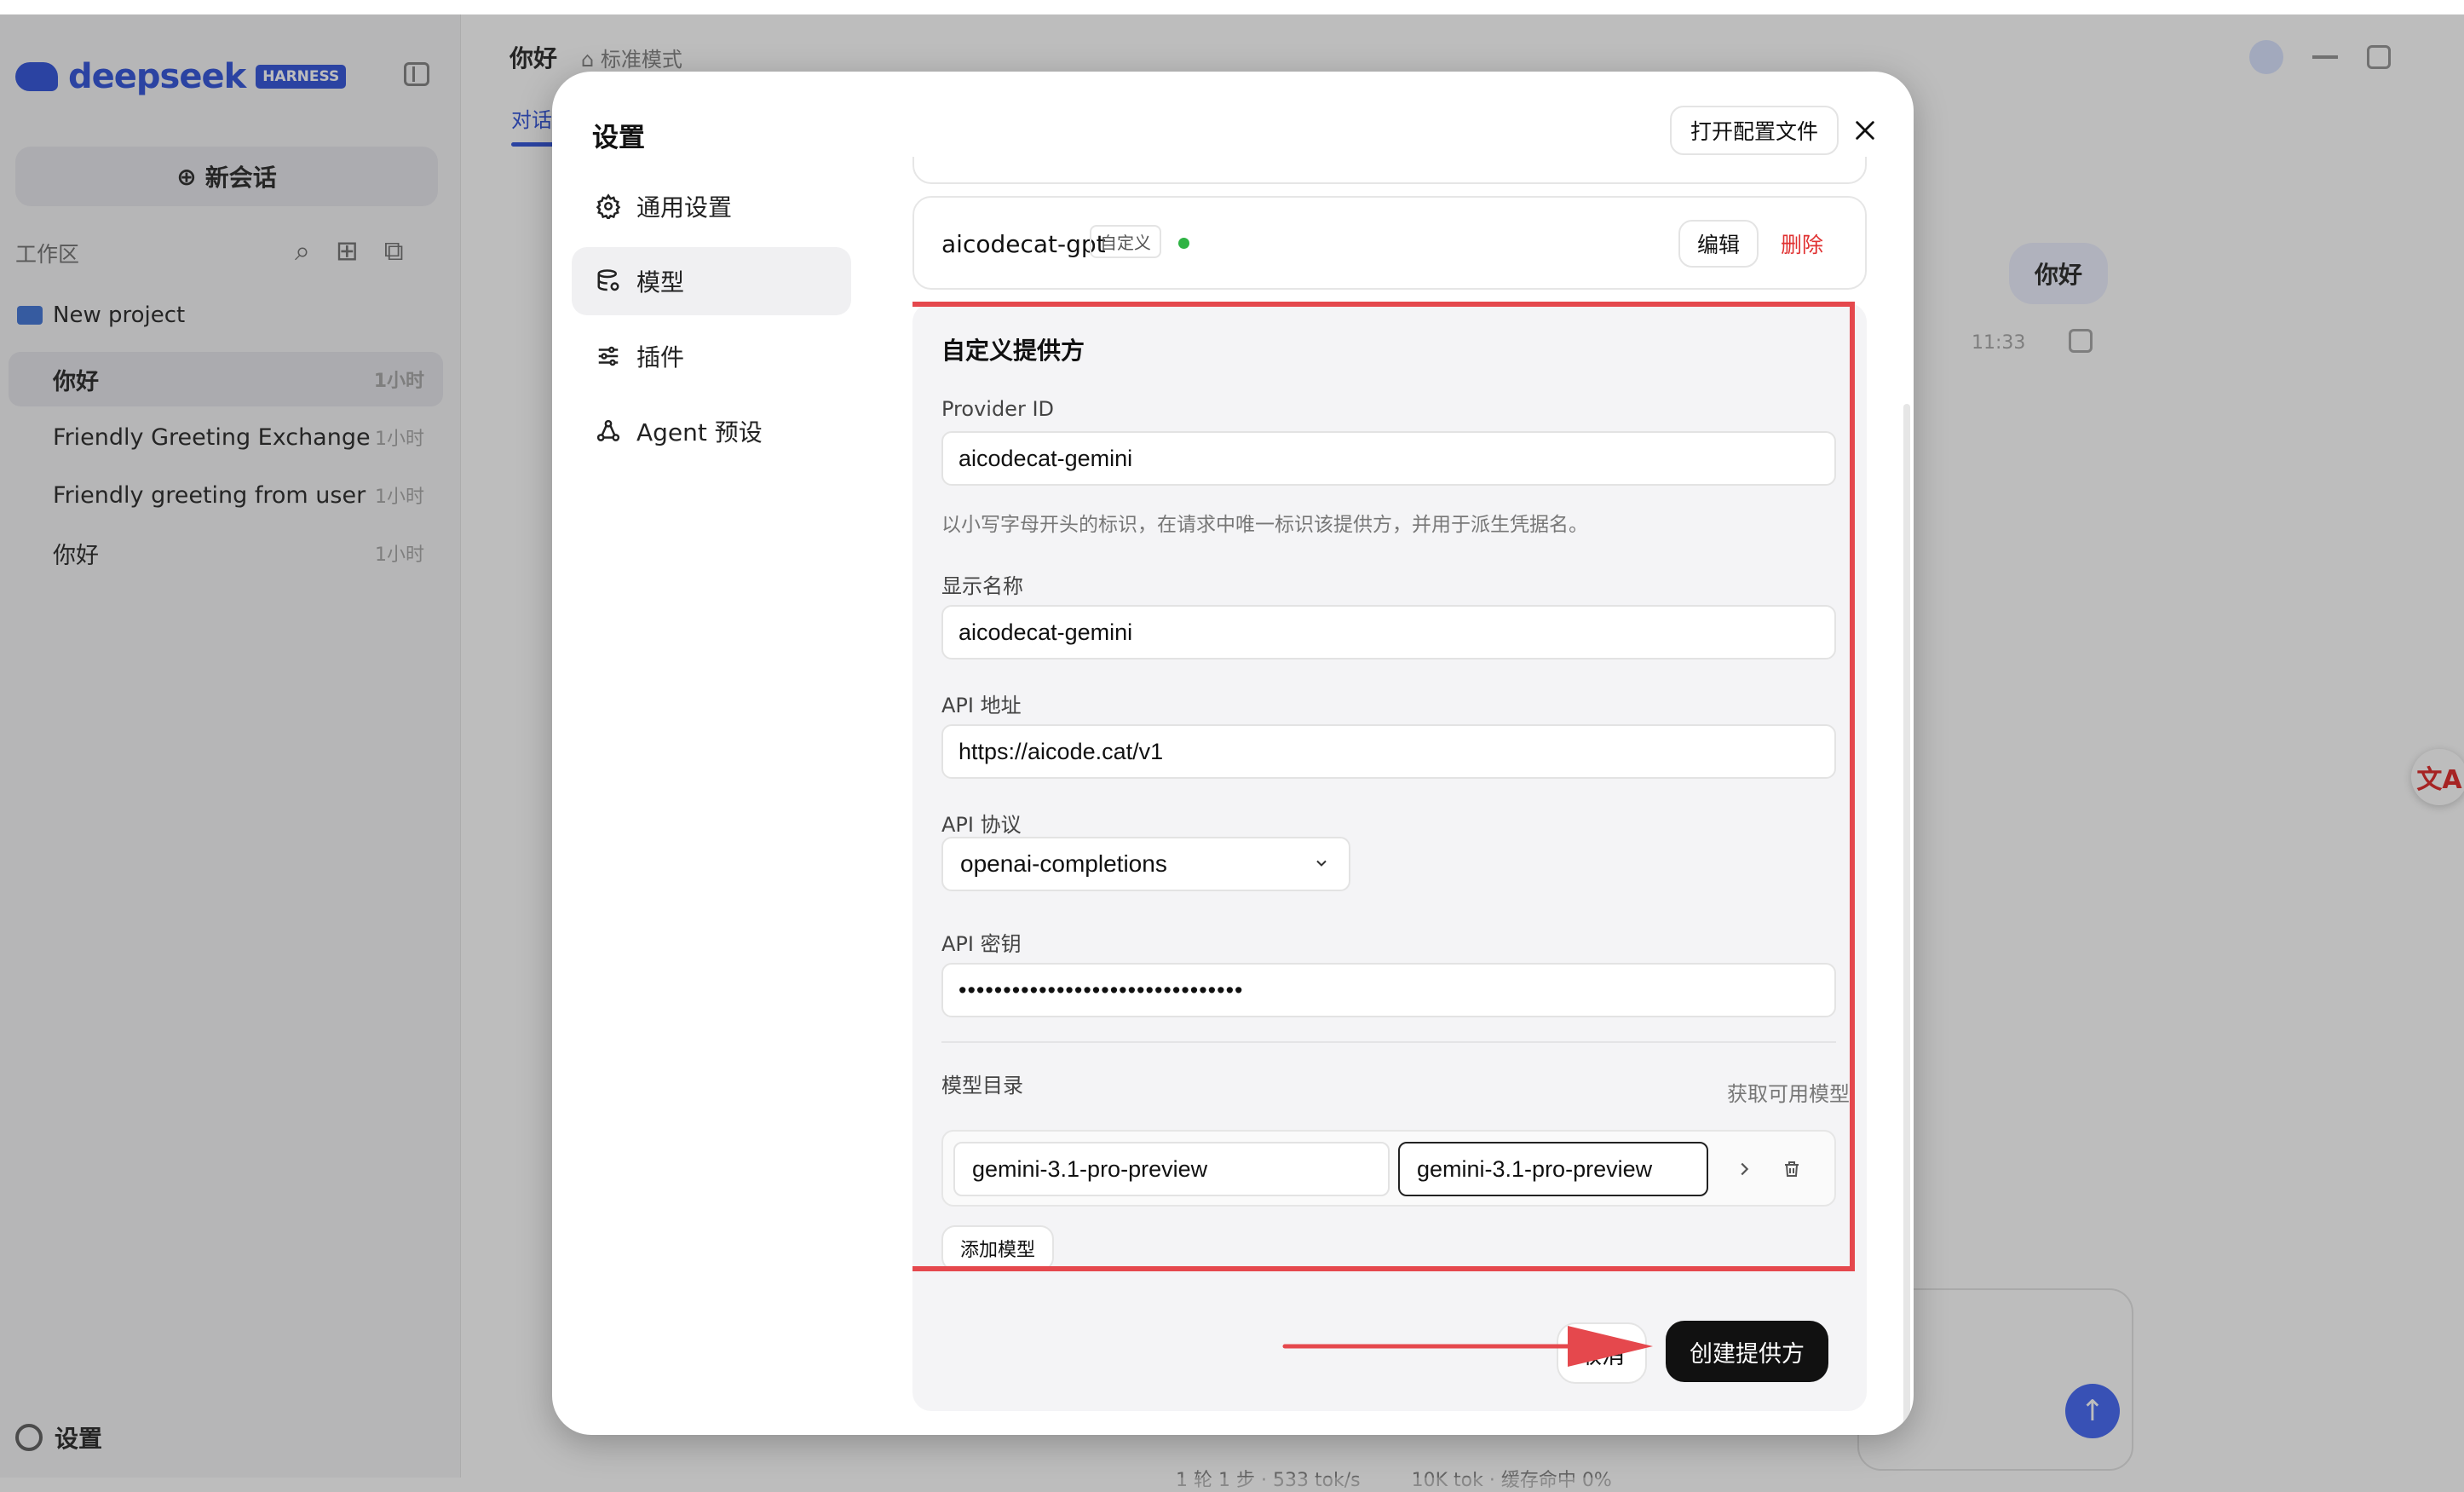 The height and width of the screenshot is (1492, 2464). Describe the element at coordinates (608, 281) in the screenshot. I see `database-icon` at that location.